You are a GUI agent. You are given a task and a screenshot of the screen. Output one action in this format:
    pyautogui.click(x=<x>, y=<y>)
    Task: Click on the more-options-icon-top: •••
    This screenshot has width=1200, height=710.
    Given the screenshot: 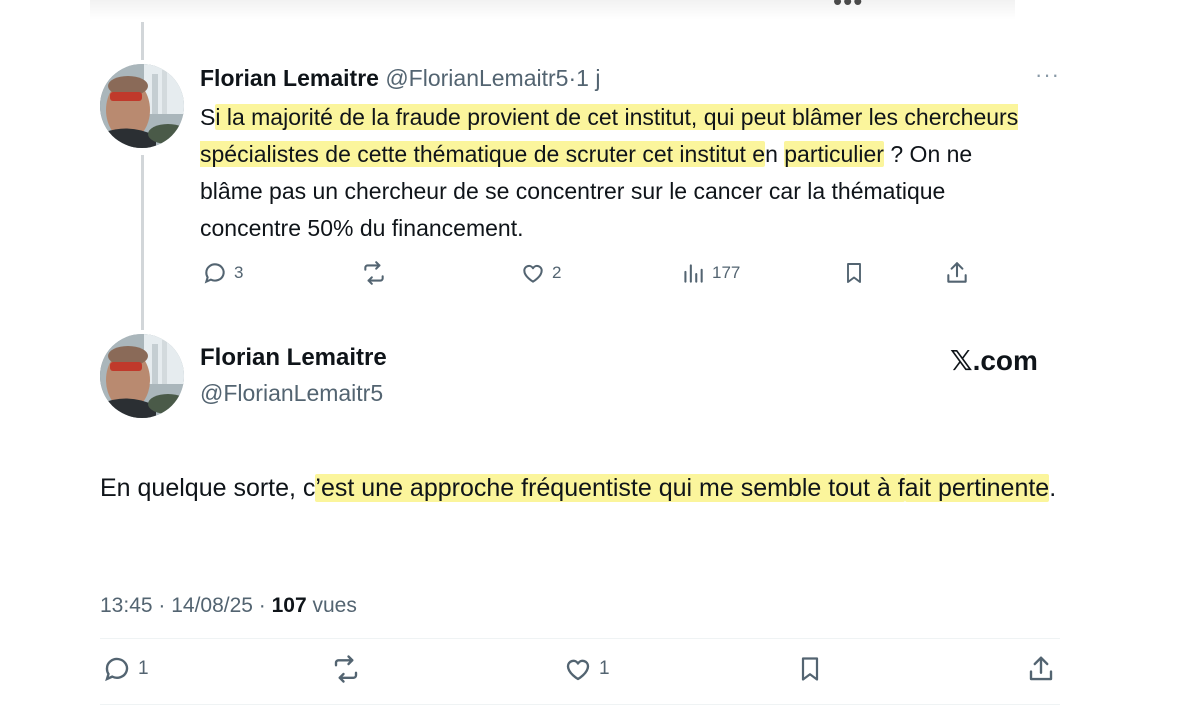 What is the action you would take?
    pyautogui.click(x=848, y=8)
    